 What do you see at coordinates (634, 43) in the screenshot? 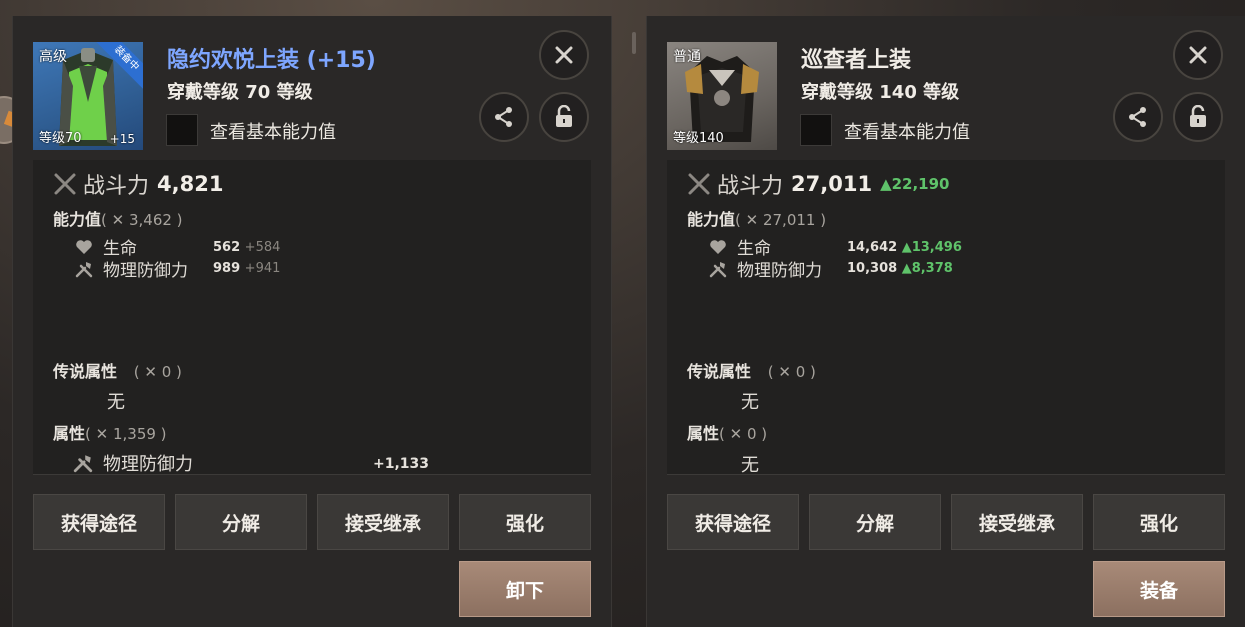
I see `scrollbar-handle` at bounding box center [634, 43].